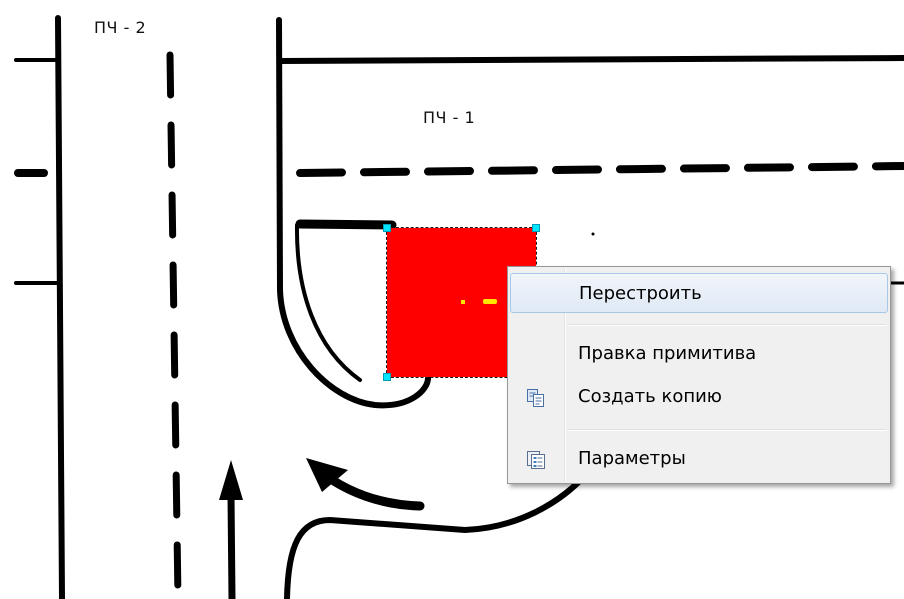 This screenshot has height=599, width=904. I want to click on menu-item-parameters: Параметры, so click(699, 459).